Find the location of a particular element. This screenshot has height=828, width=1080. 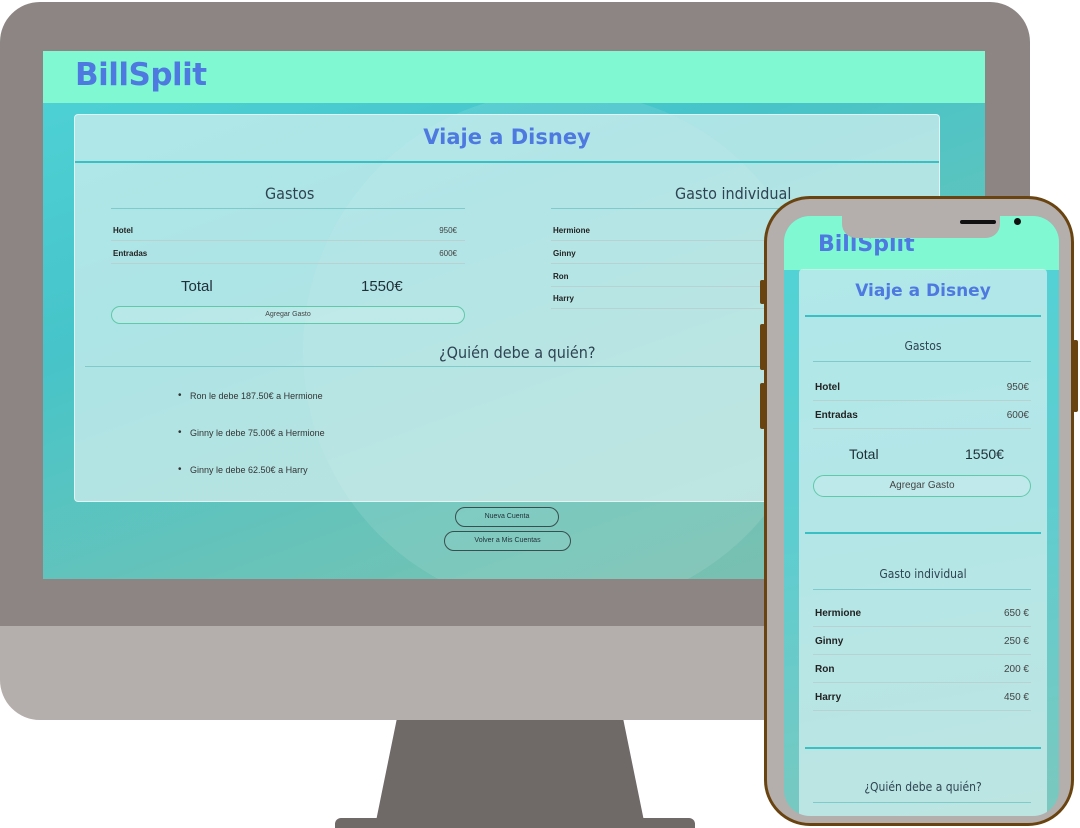

phone-expenses-divider is located at coordinates (922, 361).